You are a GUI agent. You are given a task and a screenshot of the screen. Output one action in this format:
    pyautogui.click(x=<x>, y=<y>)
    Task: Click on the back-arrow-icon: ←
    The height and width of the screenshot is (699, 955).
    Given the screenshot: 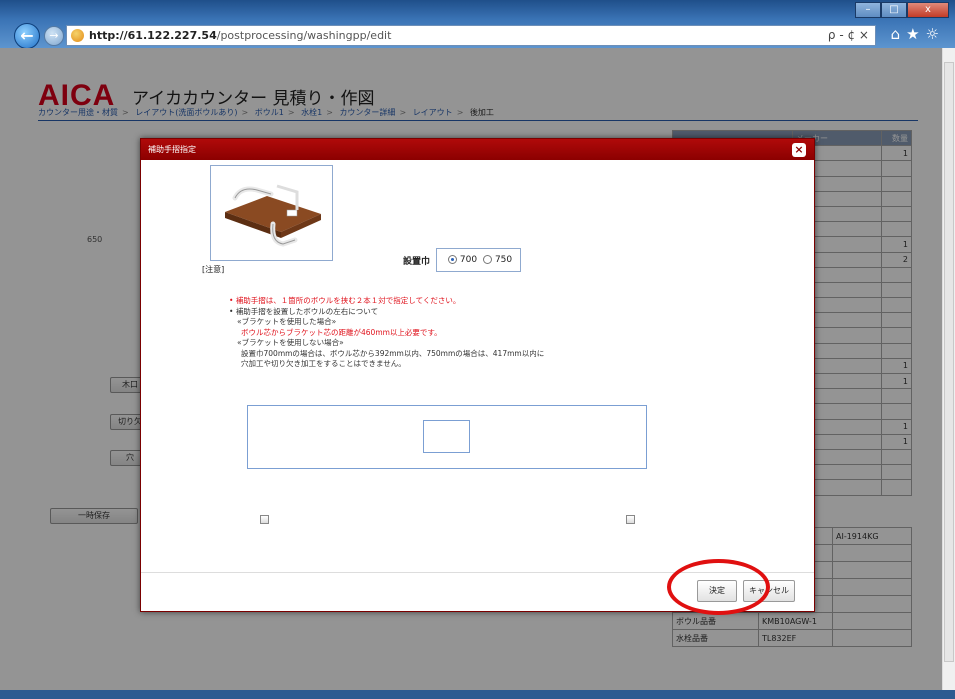 What is the action you would take?
    pyautogui.click(x=27, y=36)
    